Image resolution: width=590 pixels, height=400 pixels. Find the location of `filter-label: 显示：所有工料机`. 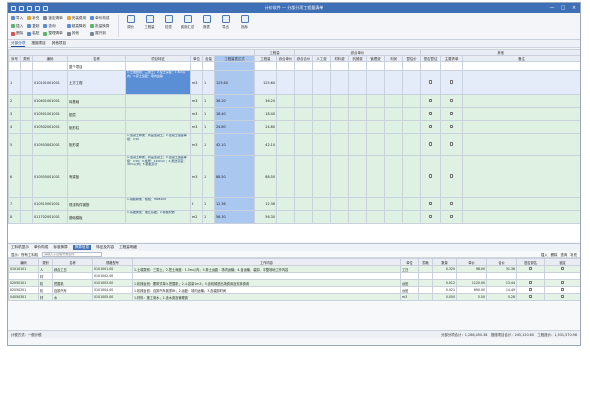

filter-label: 显示：所有工料机 is located at coordinates (24, 254).